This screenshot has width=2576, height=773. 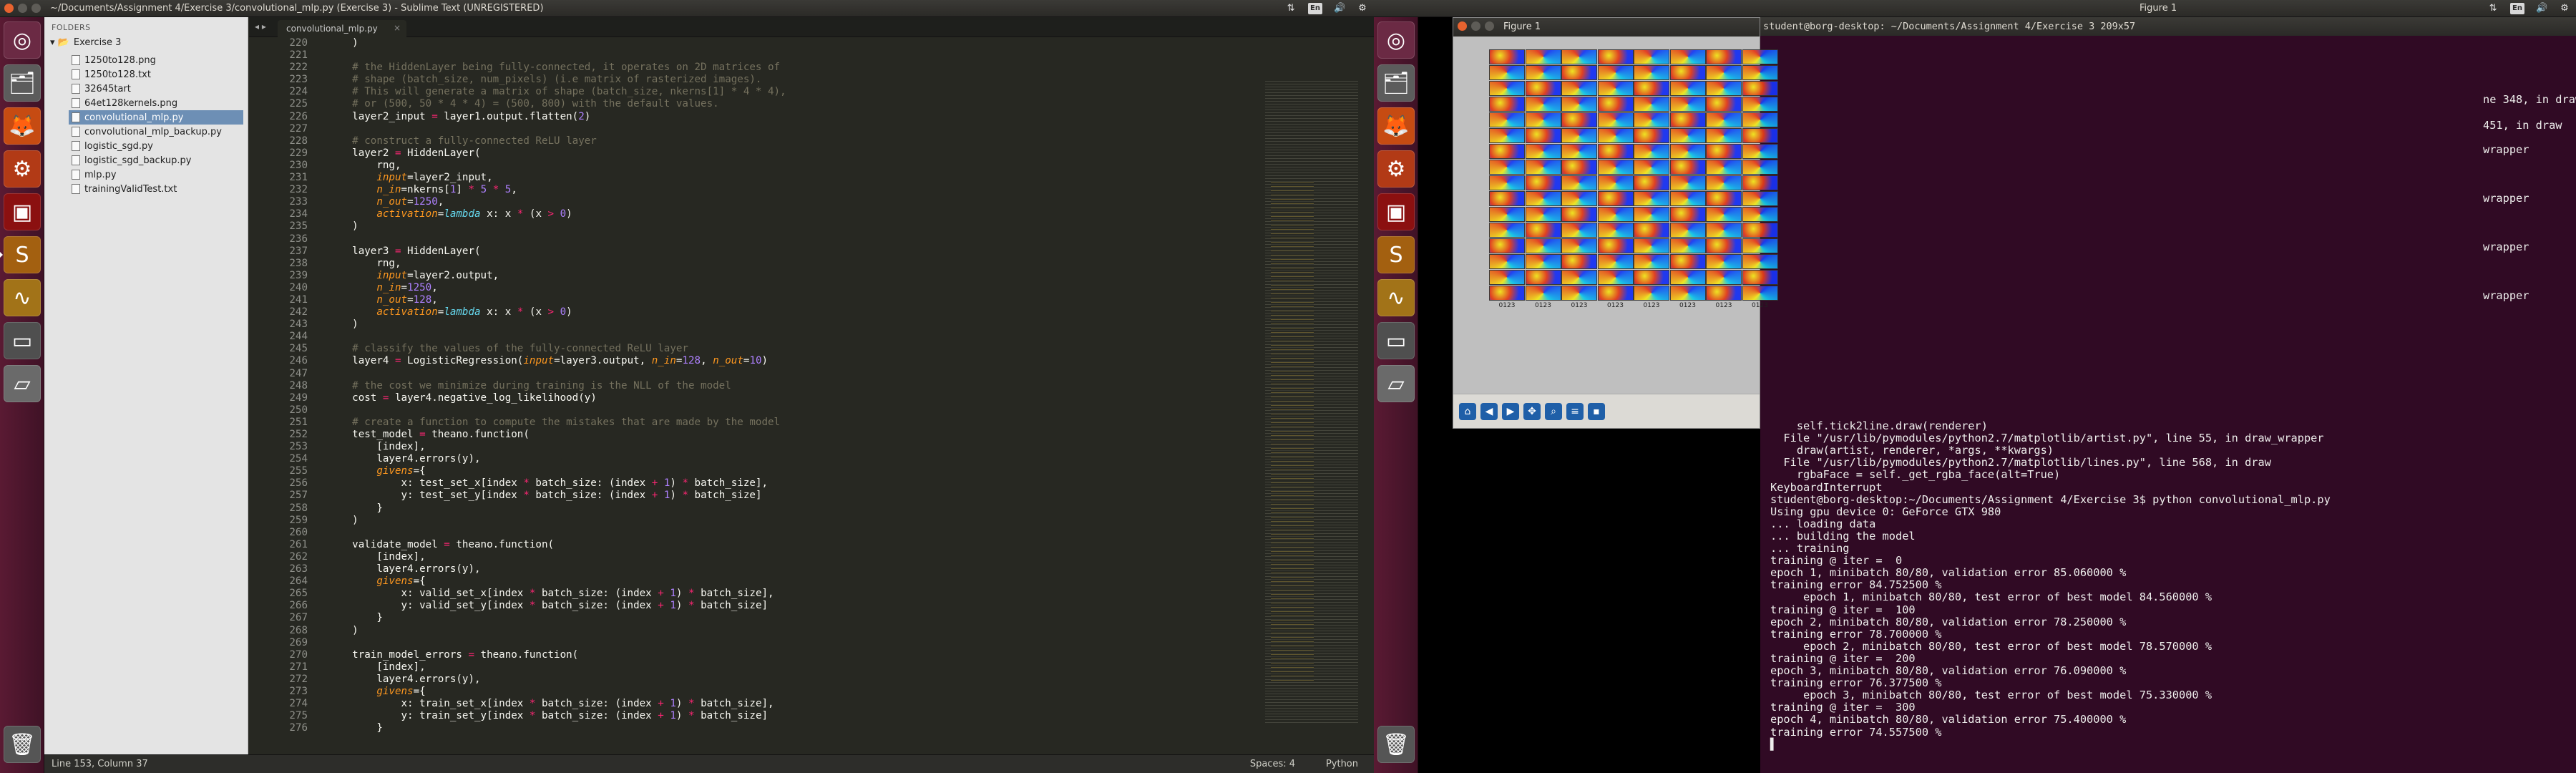 I want to click on syntax-setting: Python, so click(x=1342, y=764).